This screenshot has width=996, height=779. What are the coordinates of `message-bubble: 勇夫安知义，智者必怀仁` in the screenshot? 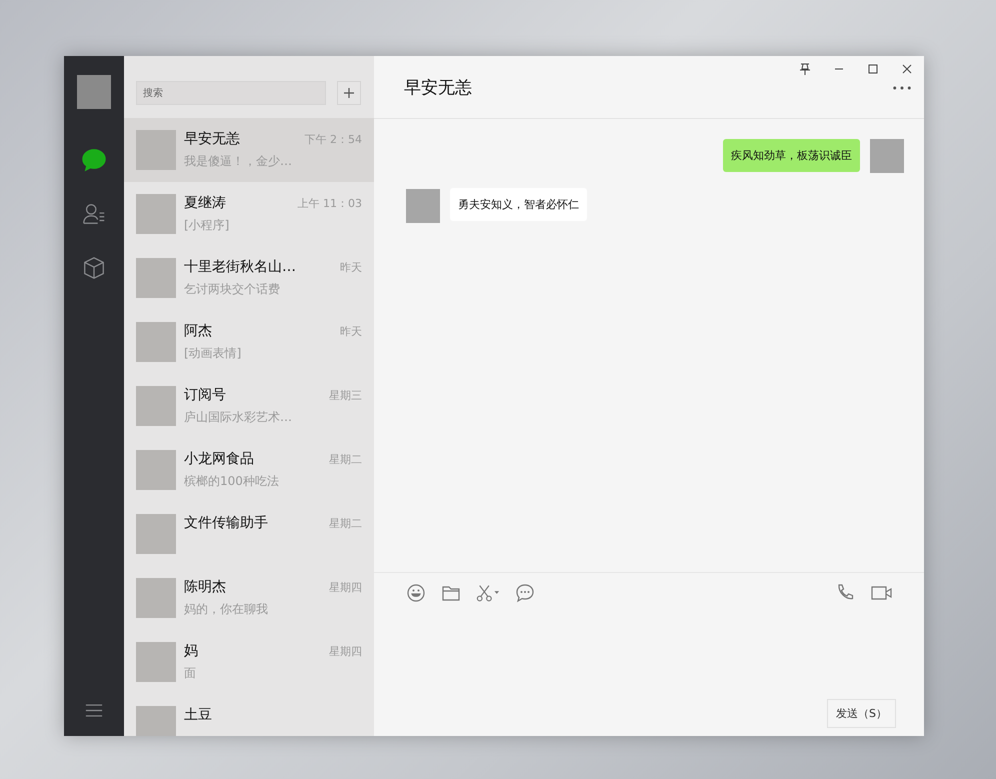 It's located at (518, 204).